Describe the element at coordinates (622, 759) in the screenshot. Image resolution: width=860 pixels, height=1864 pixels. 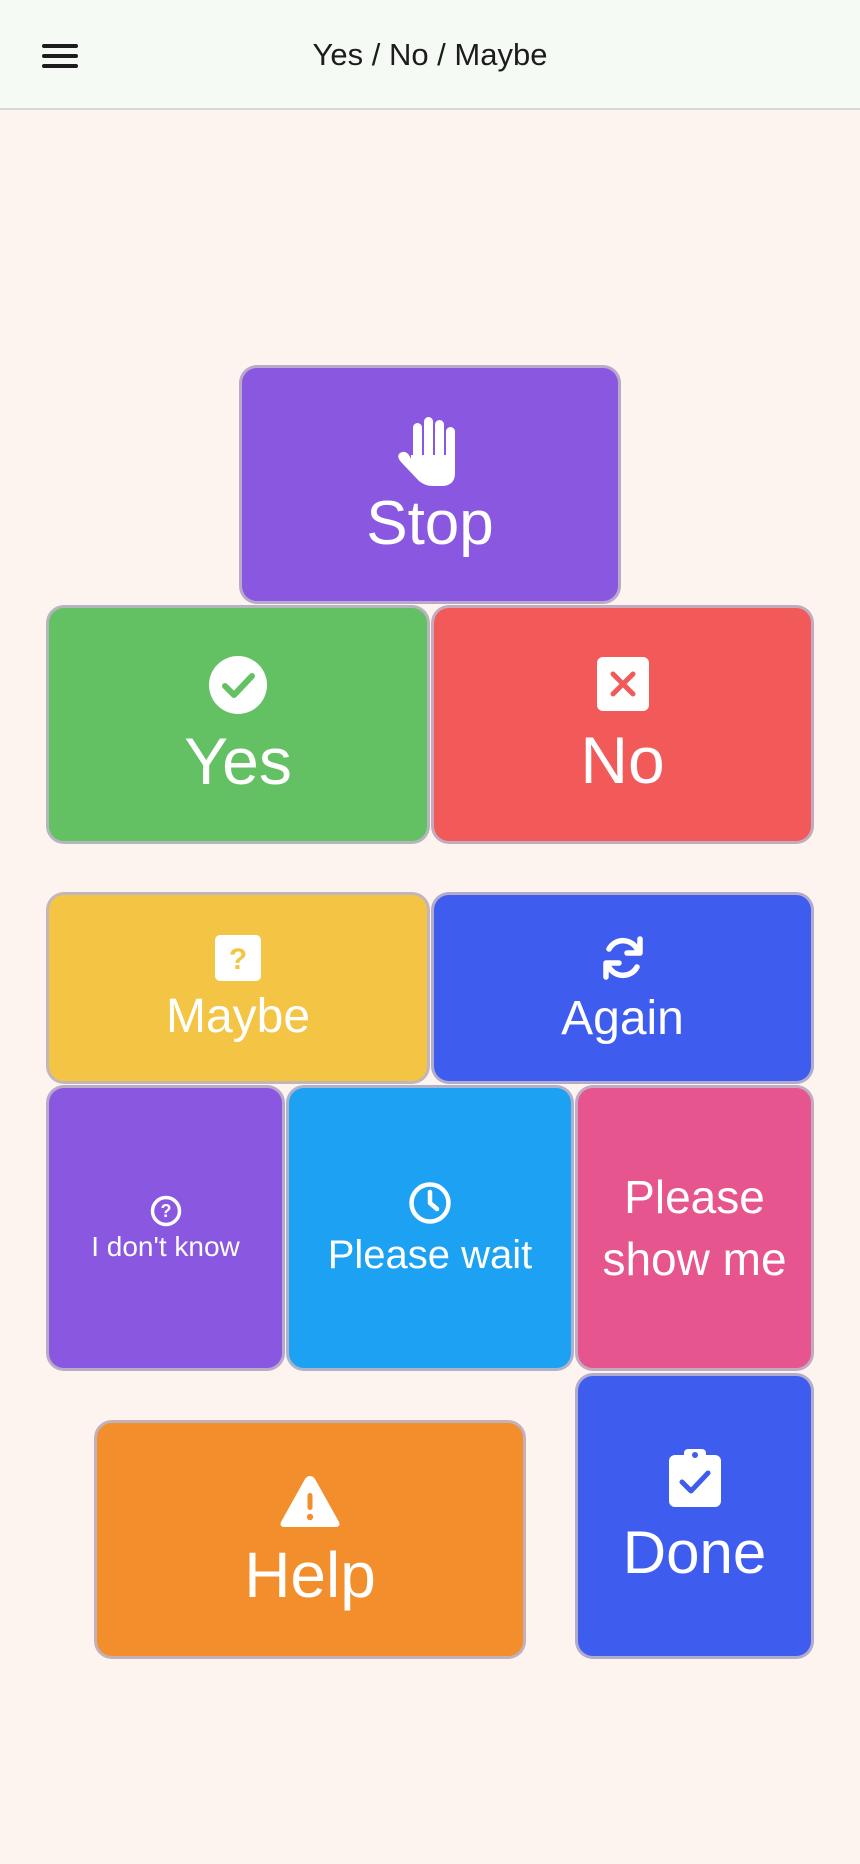
I see `no-label: No` at that location.